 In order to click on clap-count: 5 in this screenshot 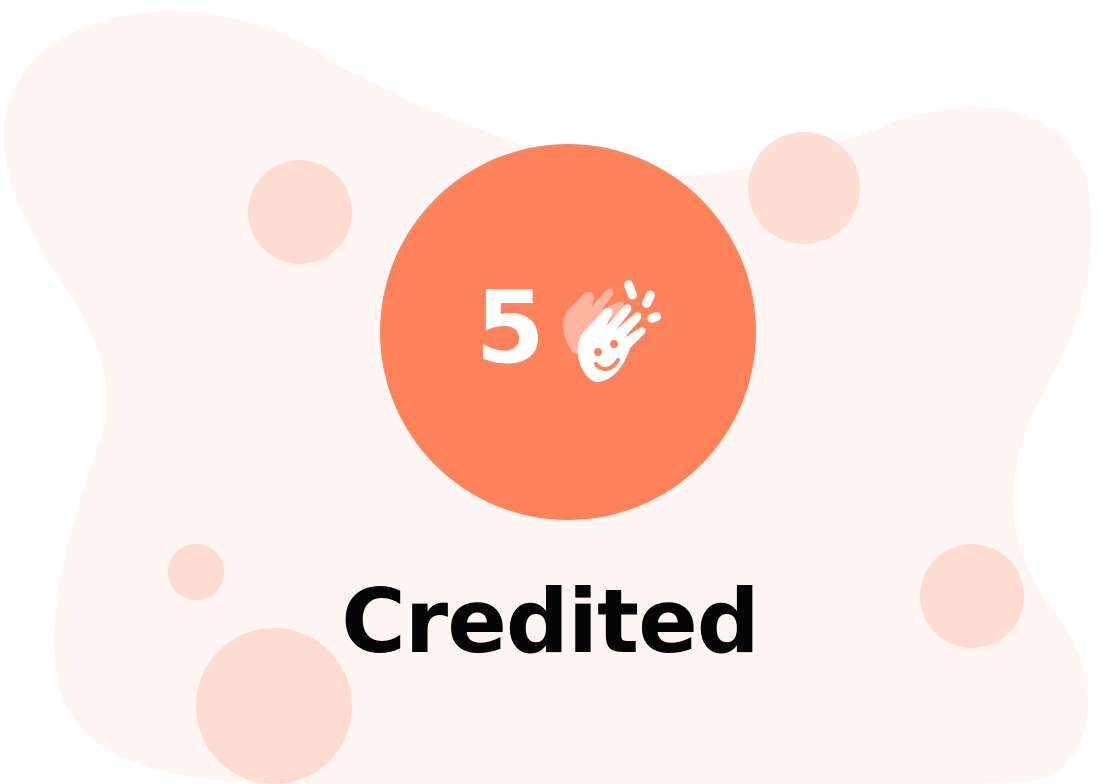, I will do `click(510, 327)`.